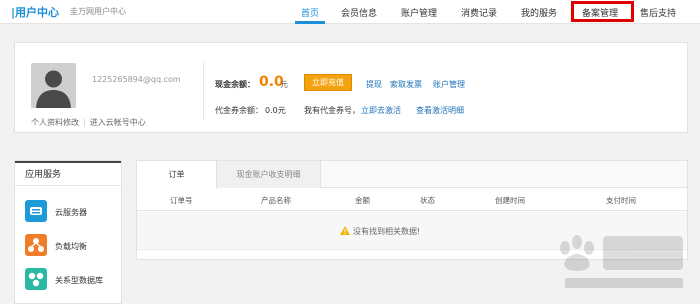  Describe the element at coordinates (359, 12) in the screenshot. I see `nav-member-info: 会员信息` at that location.